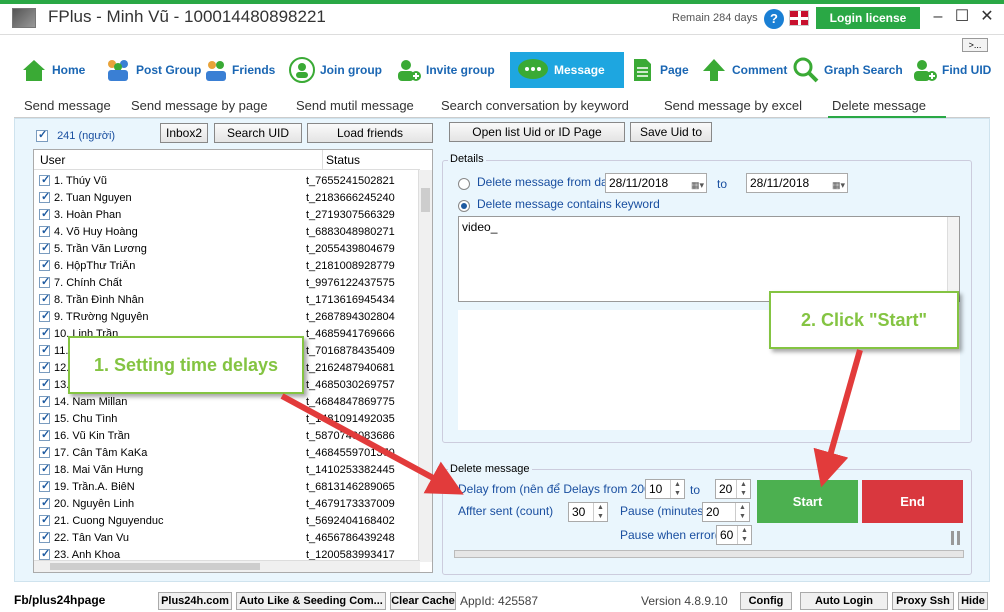  Describe the element at coordinates (799, 18) in the screenshot. I see `uk-flag-icon` at that location.